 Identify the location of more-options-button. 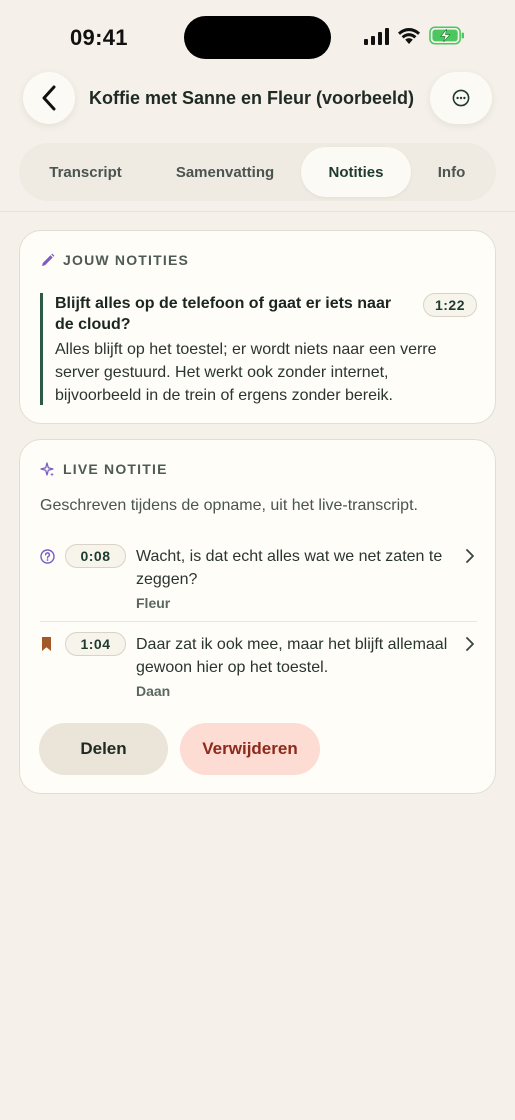
(461, 98).